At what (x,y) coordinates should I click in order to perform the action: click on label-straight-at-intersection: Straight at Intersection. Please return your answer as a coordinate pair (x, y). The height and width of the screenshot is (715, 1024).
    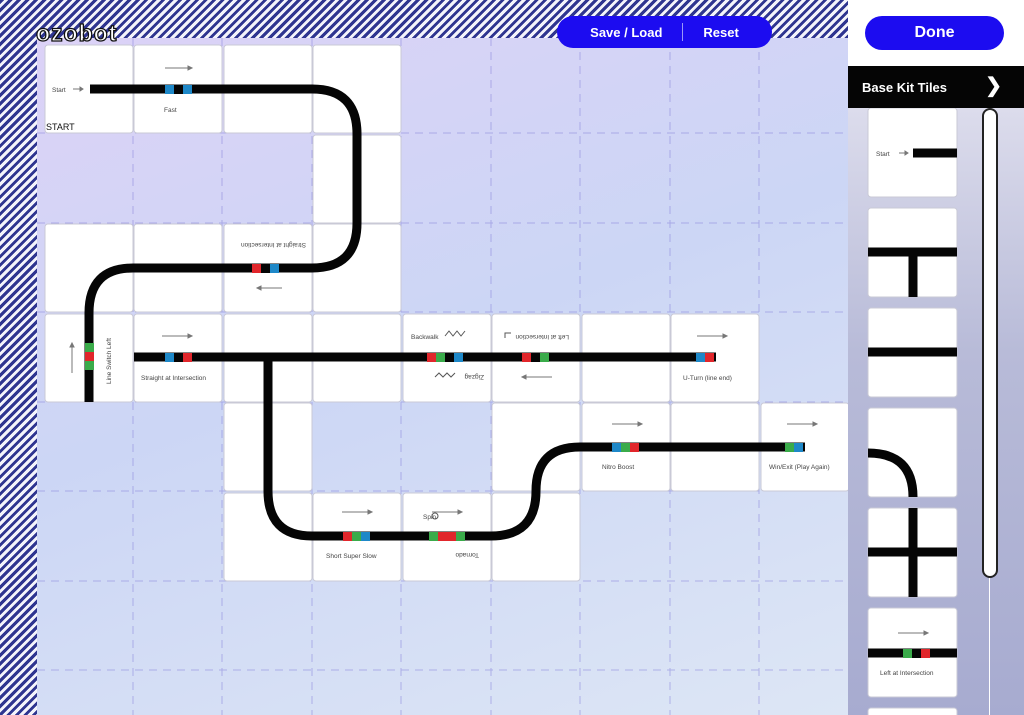
    Looking at the image, I should click on (173, 378).